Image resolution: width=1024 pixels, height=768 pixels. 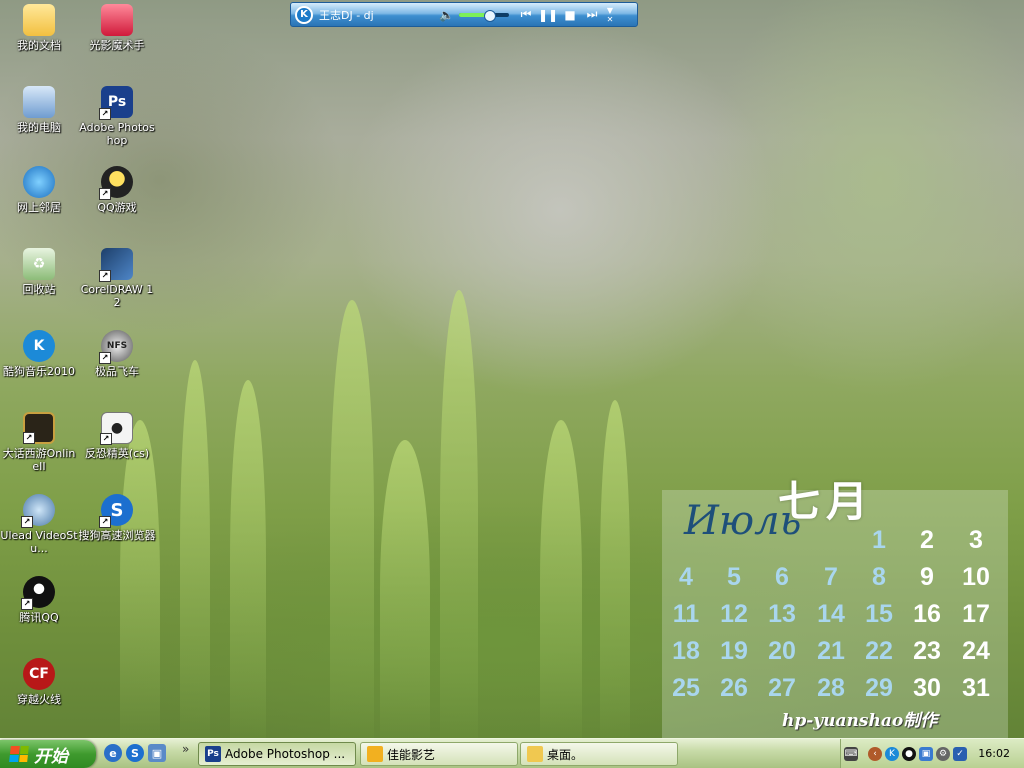 What do you see at coordinates (927, 540) in the screenshot?
I see `calendar-day: 2` at bounding box center [927, 540].